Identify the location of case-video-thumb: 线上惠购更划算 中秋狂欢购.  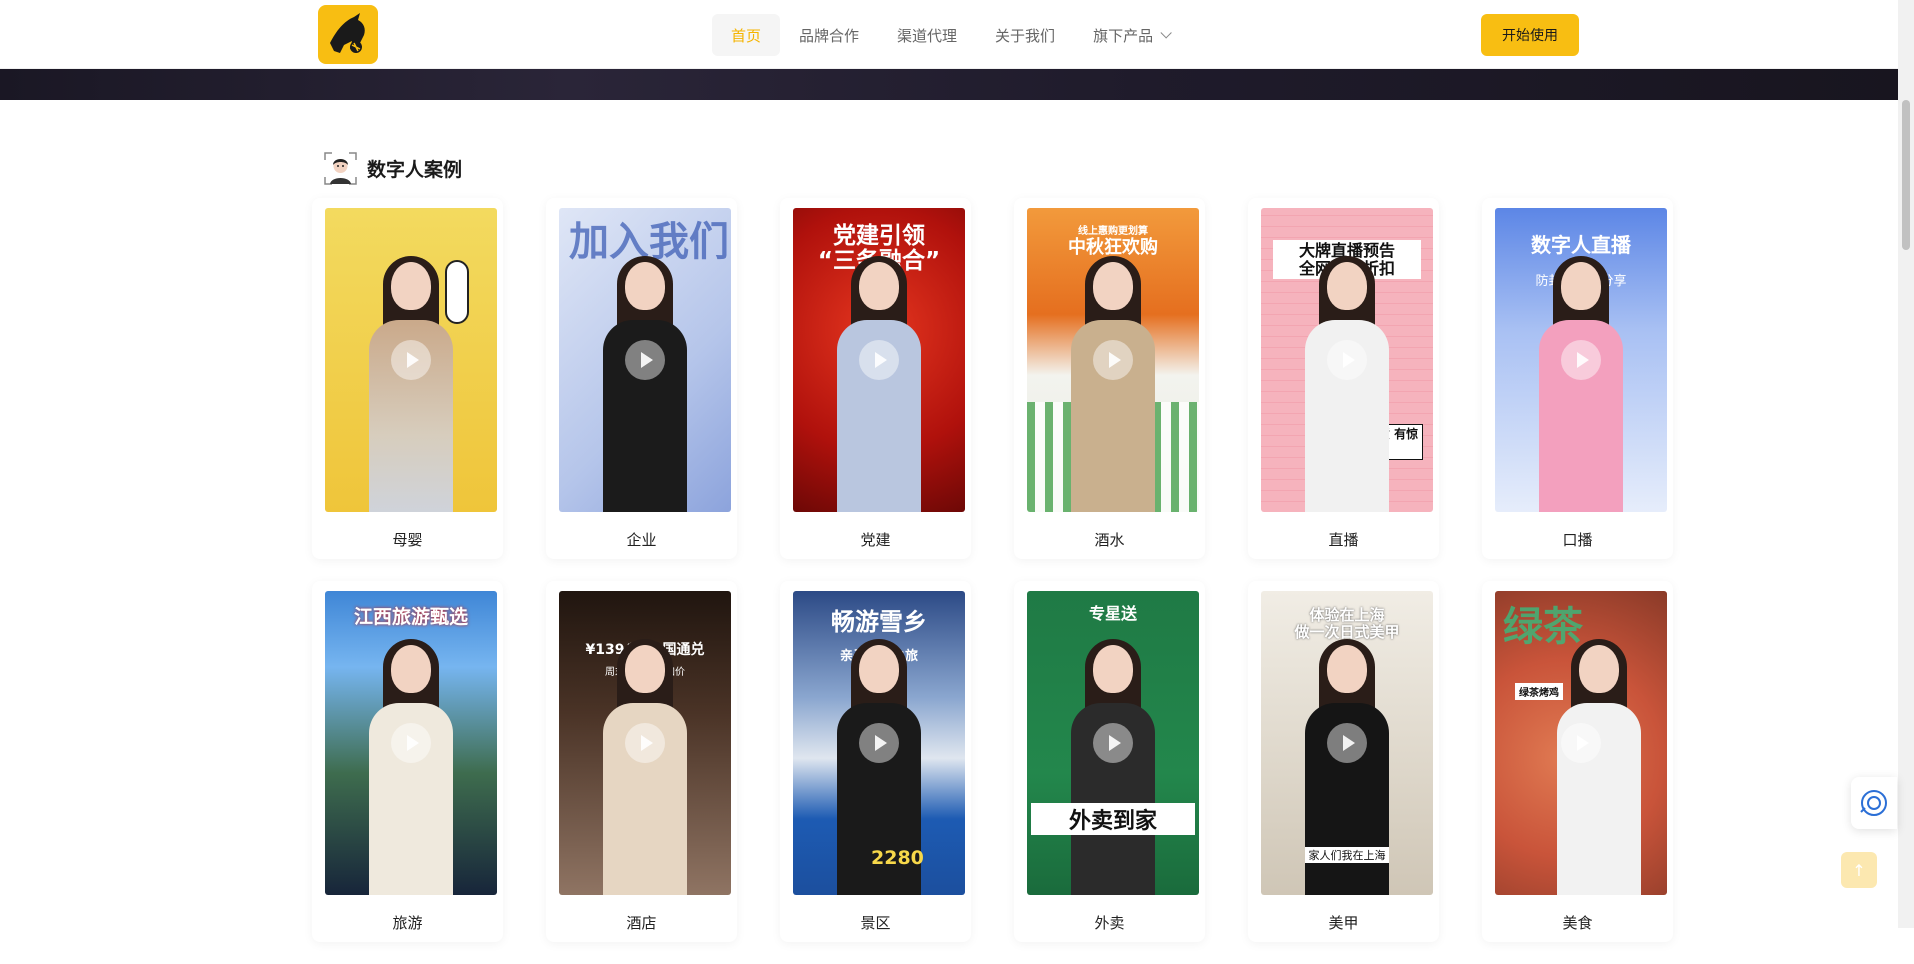
(1113, 360).